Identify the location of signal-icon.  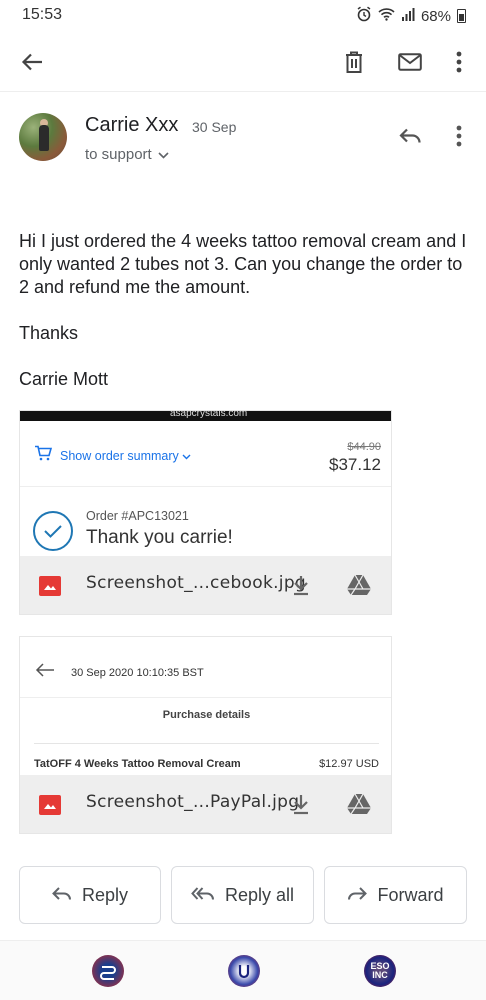
(408, 16).